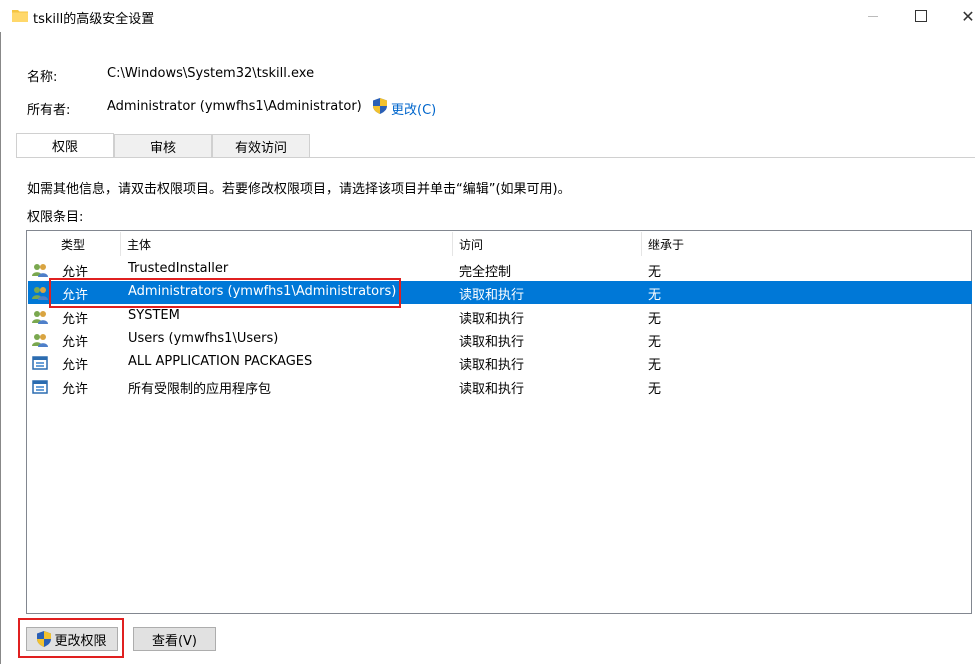 The height and width of the screenshot is (664, 975). I want to click on maximize-button, so click(921, 16).